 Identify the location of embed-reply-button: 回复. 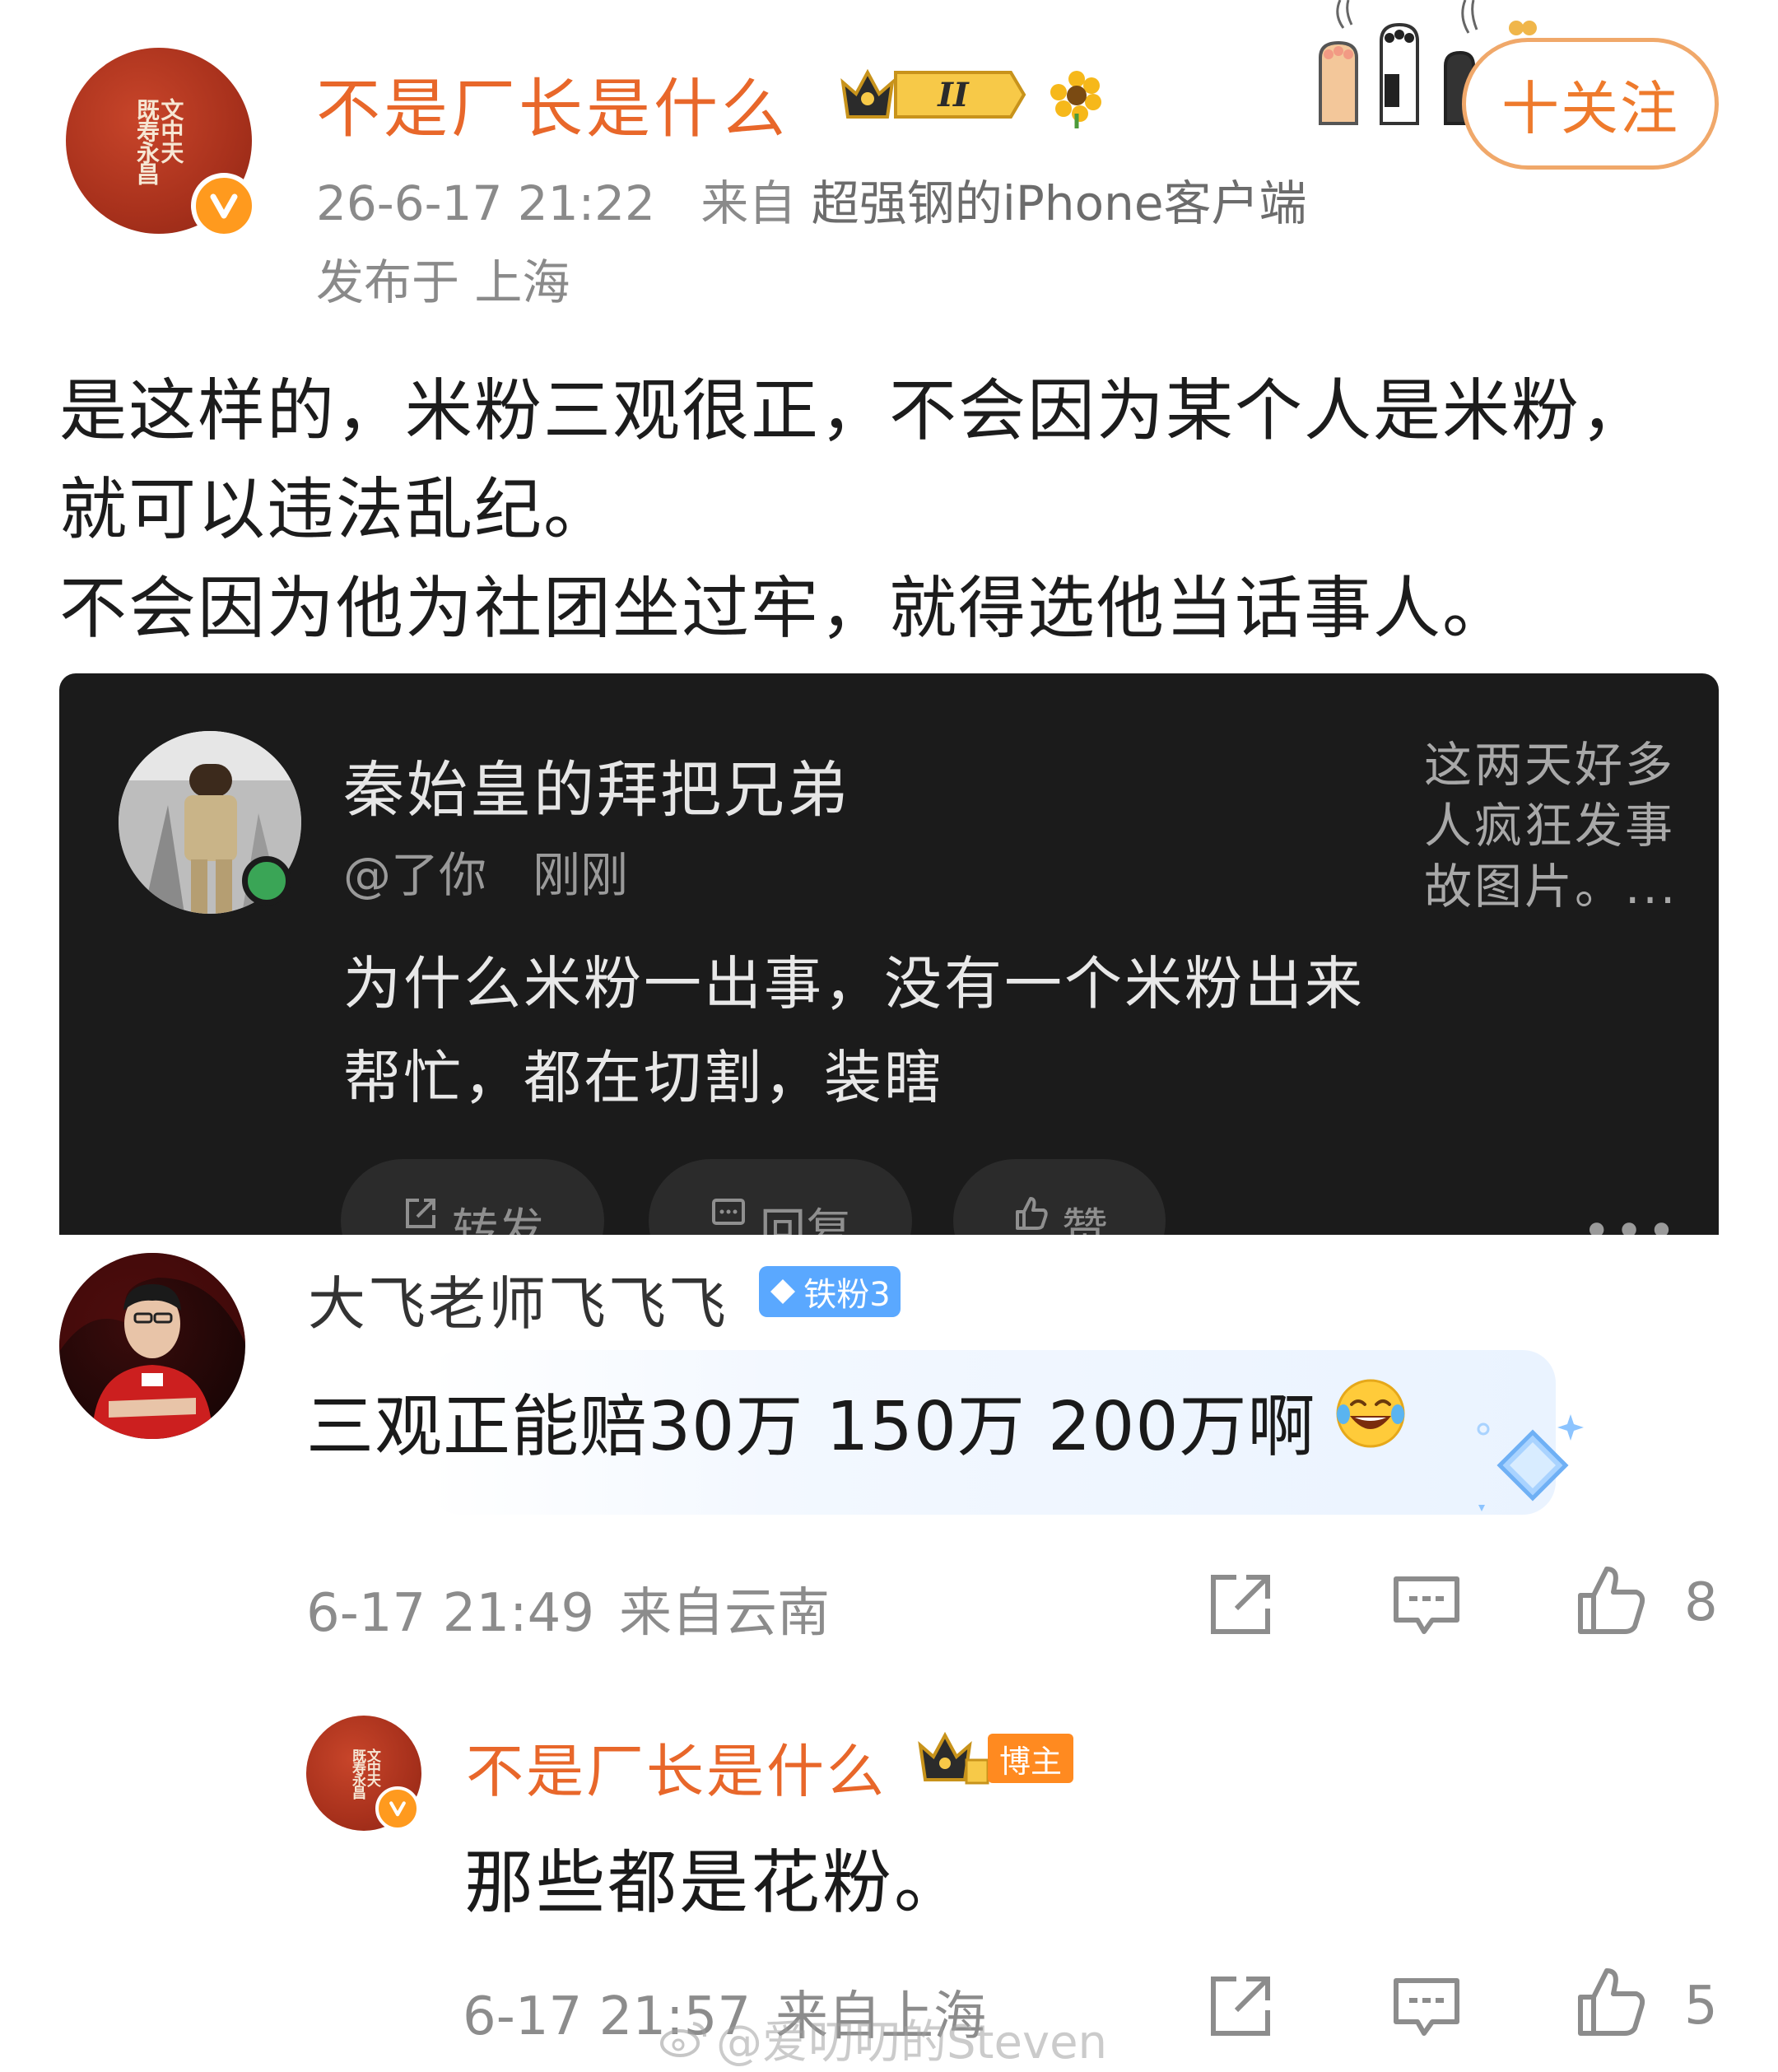
(780, 1197).